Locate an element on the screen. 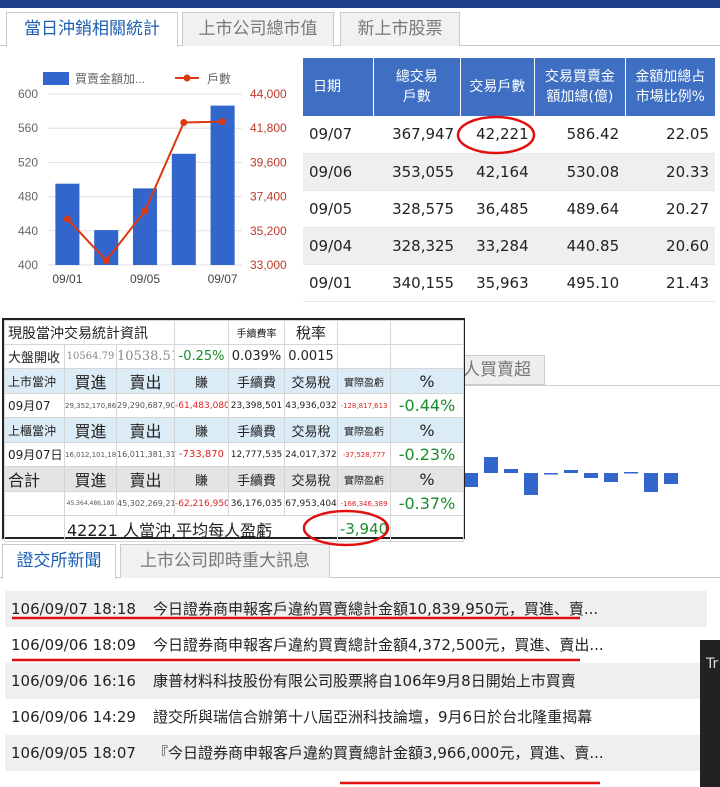 The height and width of the screenshot is (787, 720). left-axis-tick-label: 560 is located at coordinates (28, 128).